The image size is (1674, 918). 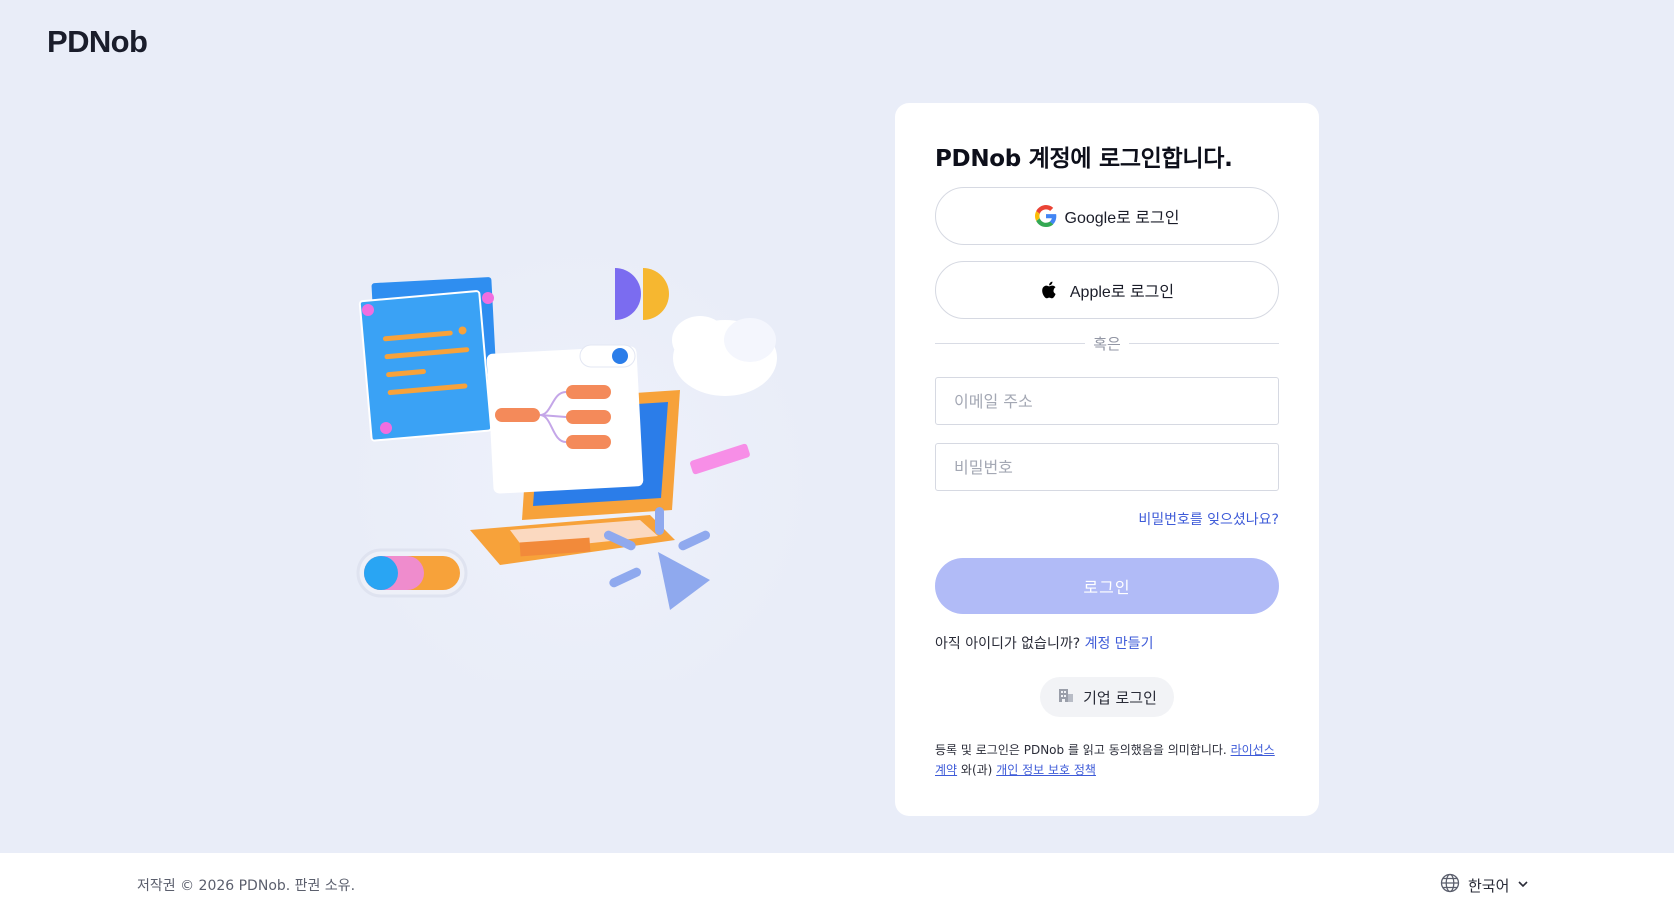 What do you see at coordinates (1107, 467) in the screenshot?
I see `password-field` at bounding box center [1107, 467].